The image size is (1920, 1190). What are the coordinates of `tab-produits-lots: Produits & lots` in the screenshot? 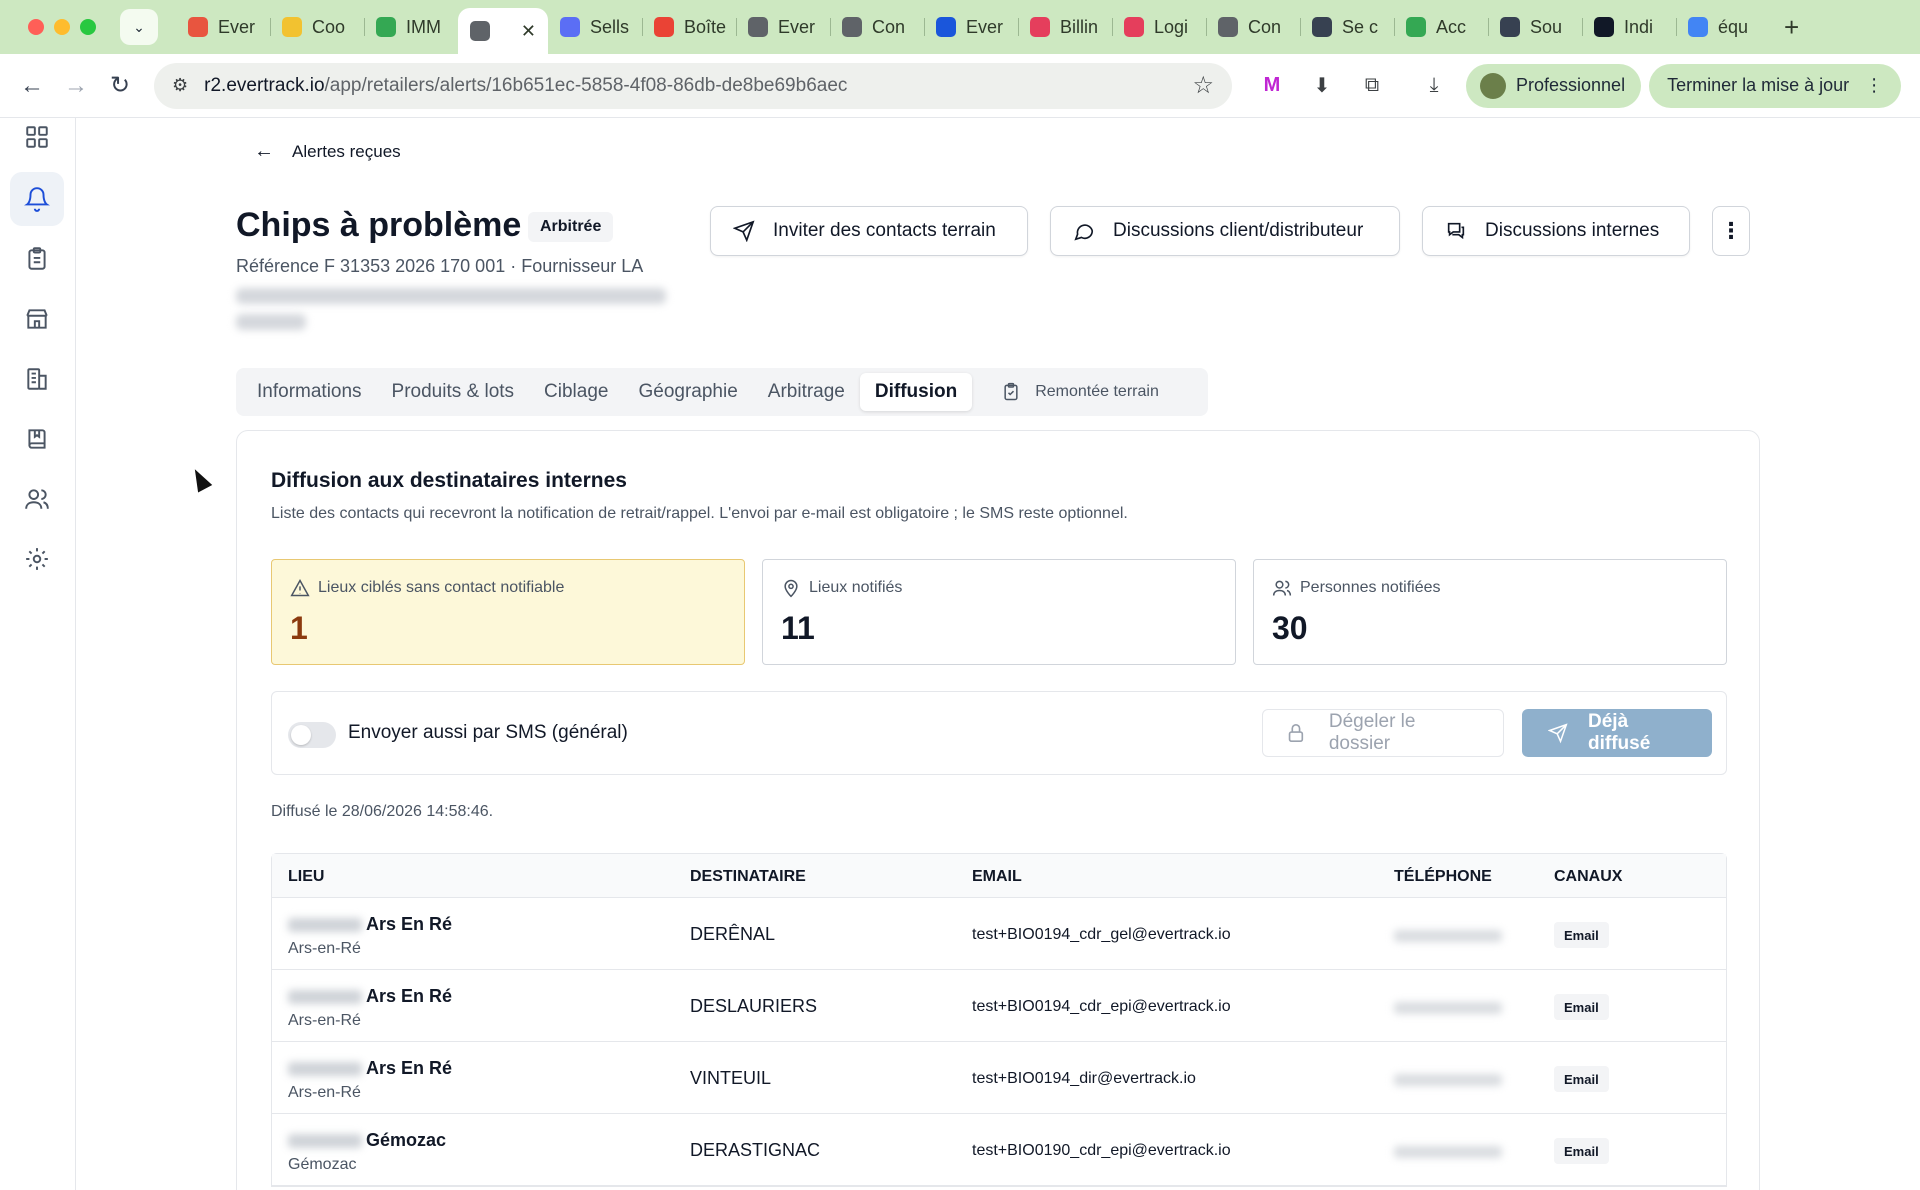 It's located at (453, 392).